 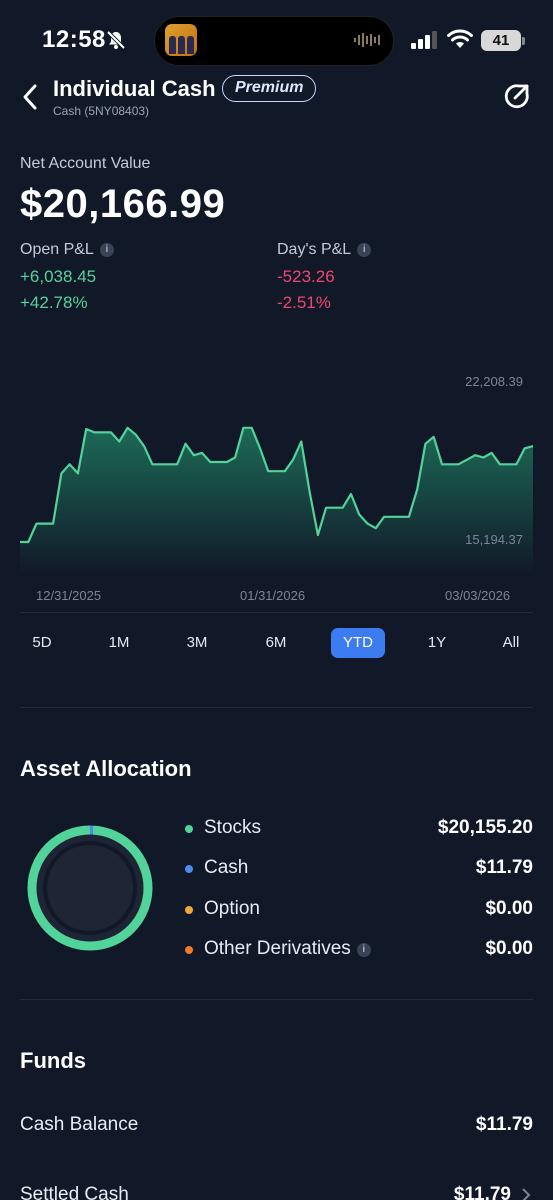 I want to click on allocation-row-cash: Cash $11.79, so click(x=359, y=869).